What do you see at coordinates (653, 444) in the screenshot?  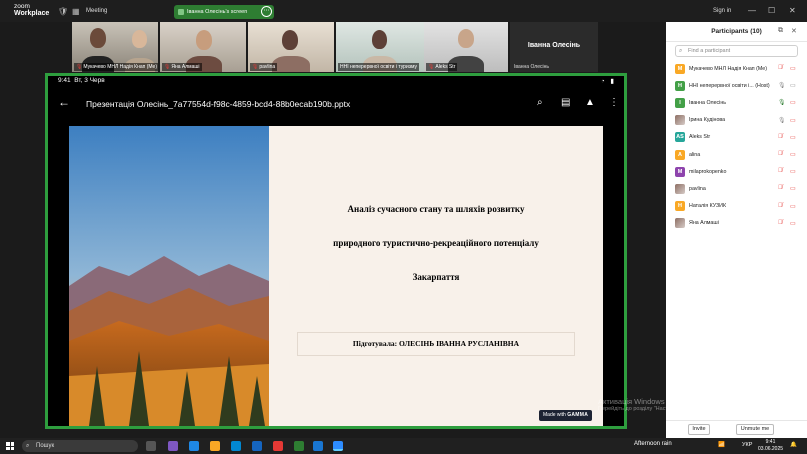 I see `weather-widget: Afternoon rain` at bounding box center [653, 444].